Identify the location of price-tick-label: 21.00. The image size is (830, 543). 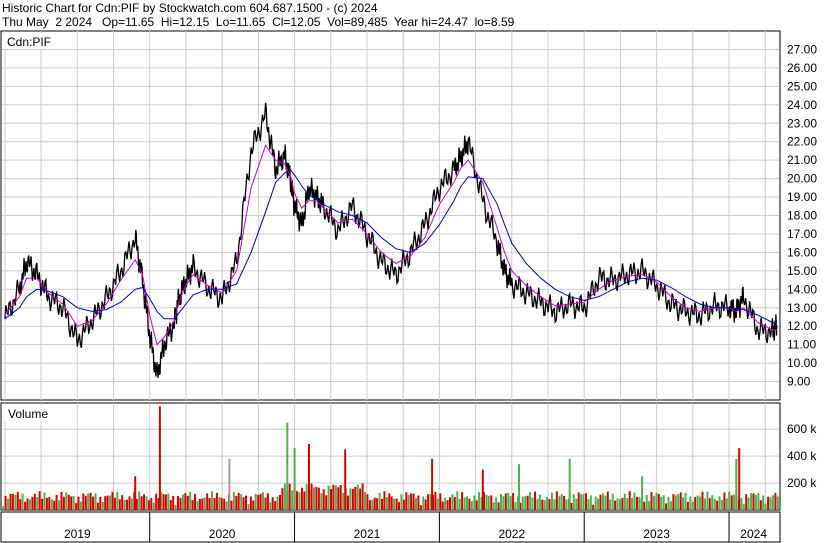
(802, 160).